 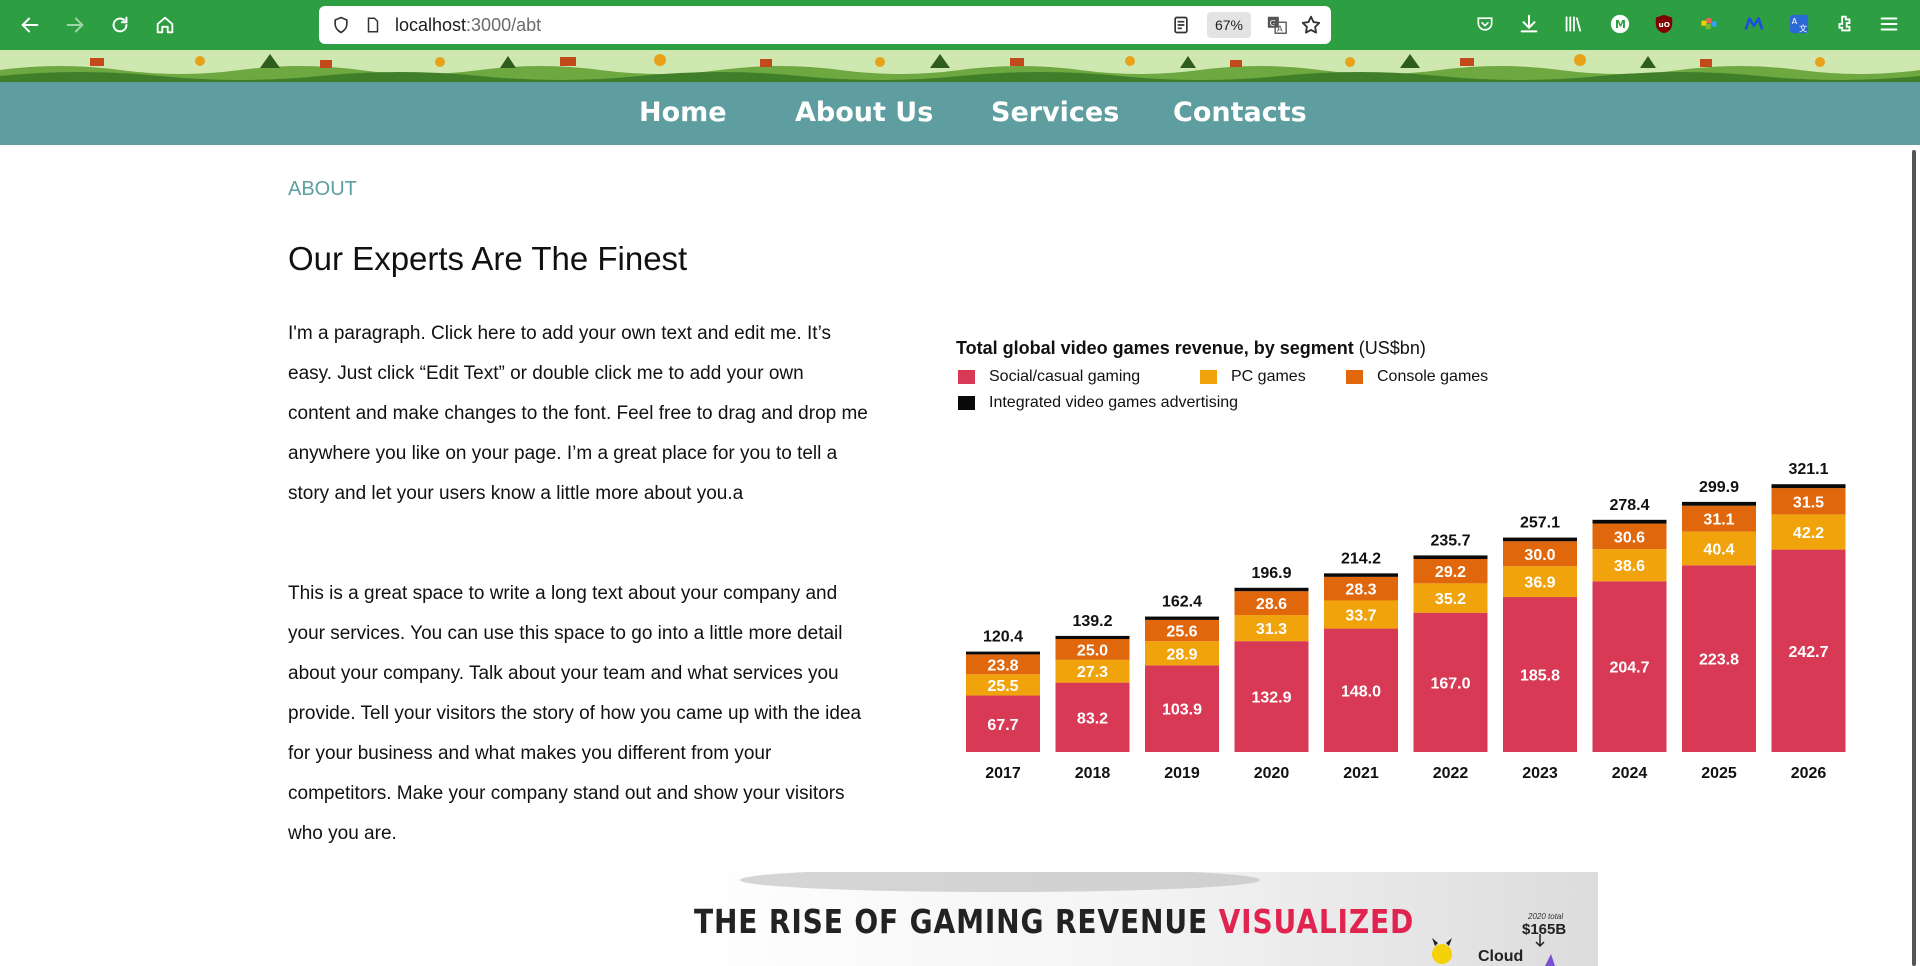 I want to click on bar-value-label: 103.9, so click(x=1182, y=710).